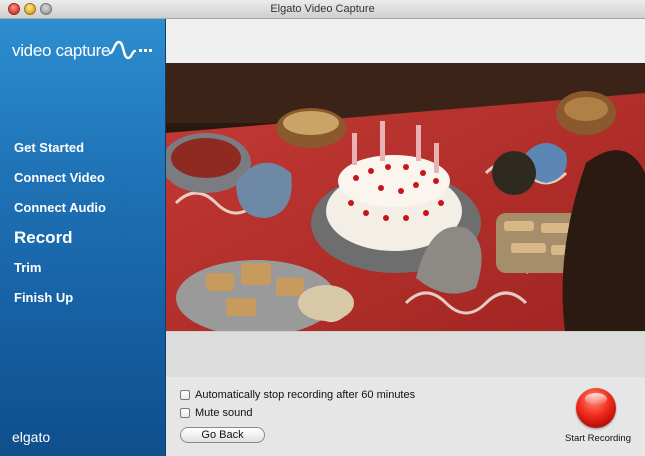  What do you see at coordinates (185, 395) in the screenshot?
I see `auto-stop-checkbox` at bounding box center [185, 395].